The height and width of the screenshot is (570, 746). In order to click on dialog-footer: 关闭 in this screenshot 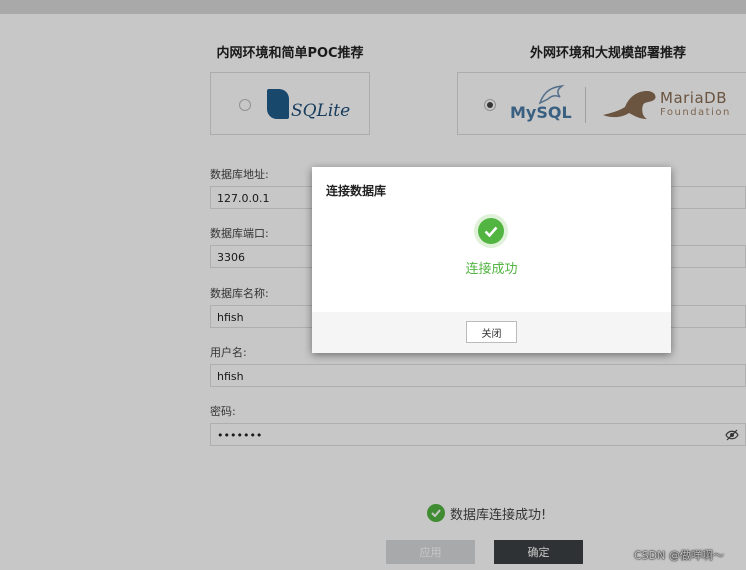, I will do `click(491, 332)`.